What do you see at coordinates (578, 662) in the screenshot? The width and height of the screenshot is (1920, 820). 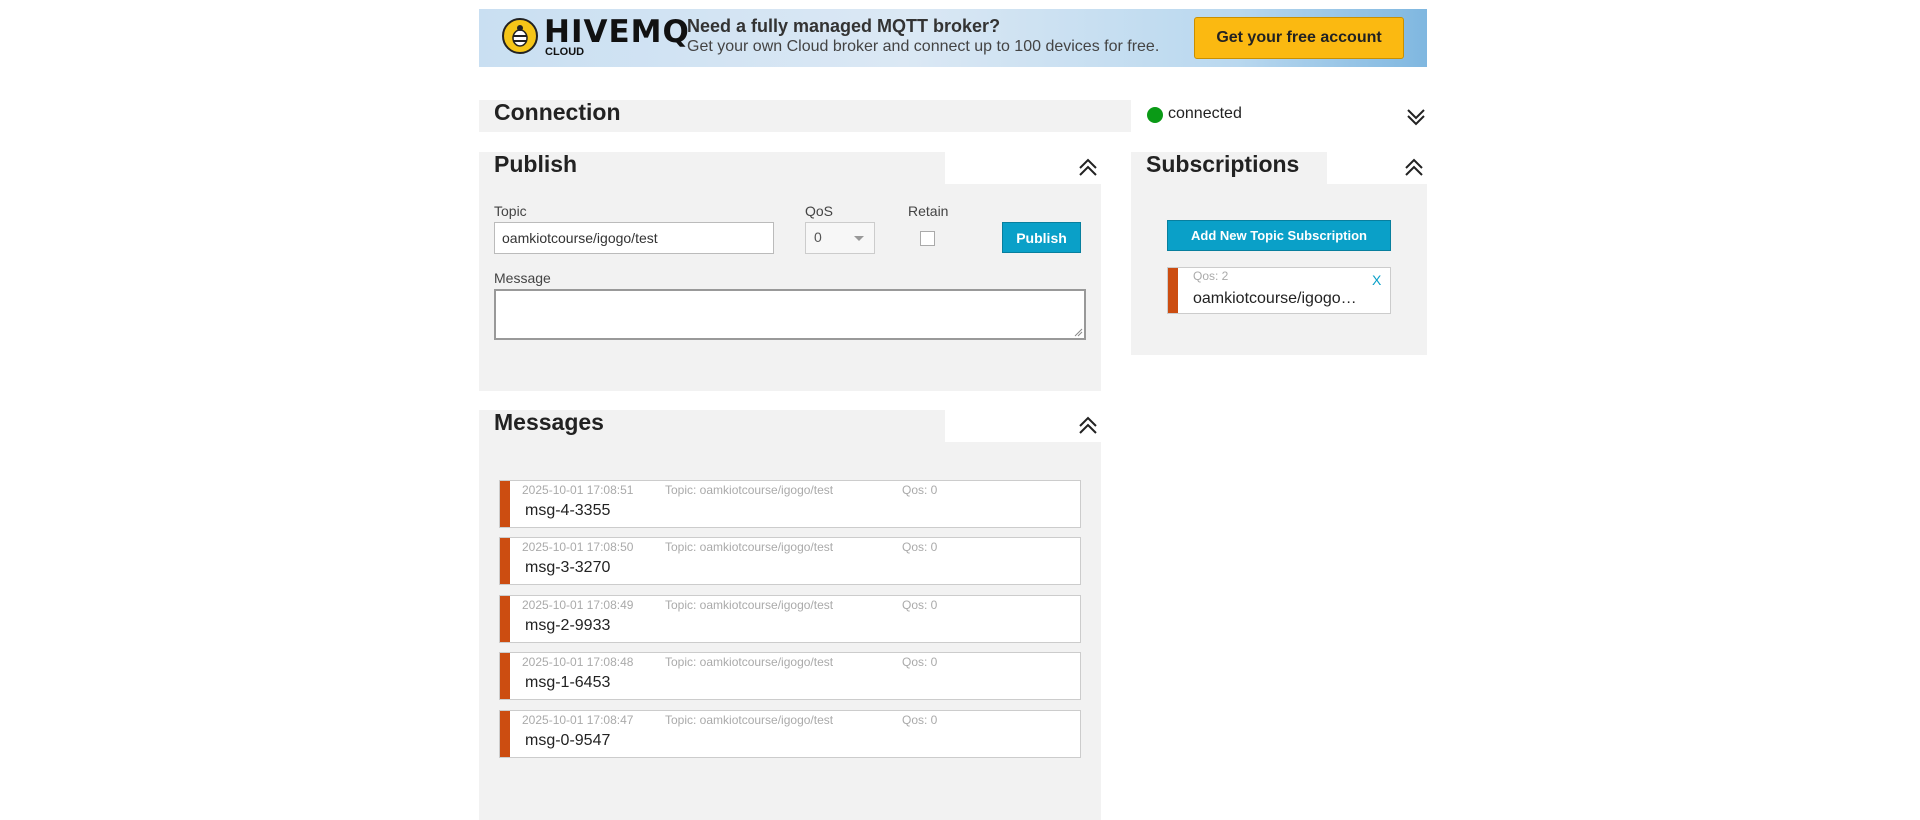 I see `message-timestamp: 2025-10-01 17:08:48` at bounding box center [578, 662].